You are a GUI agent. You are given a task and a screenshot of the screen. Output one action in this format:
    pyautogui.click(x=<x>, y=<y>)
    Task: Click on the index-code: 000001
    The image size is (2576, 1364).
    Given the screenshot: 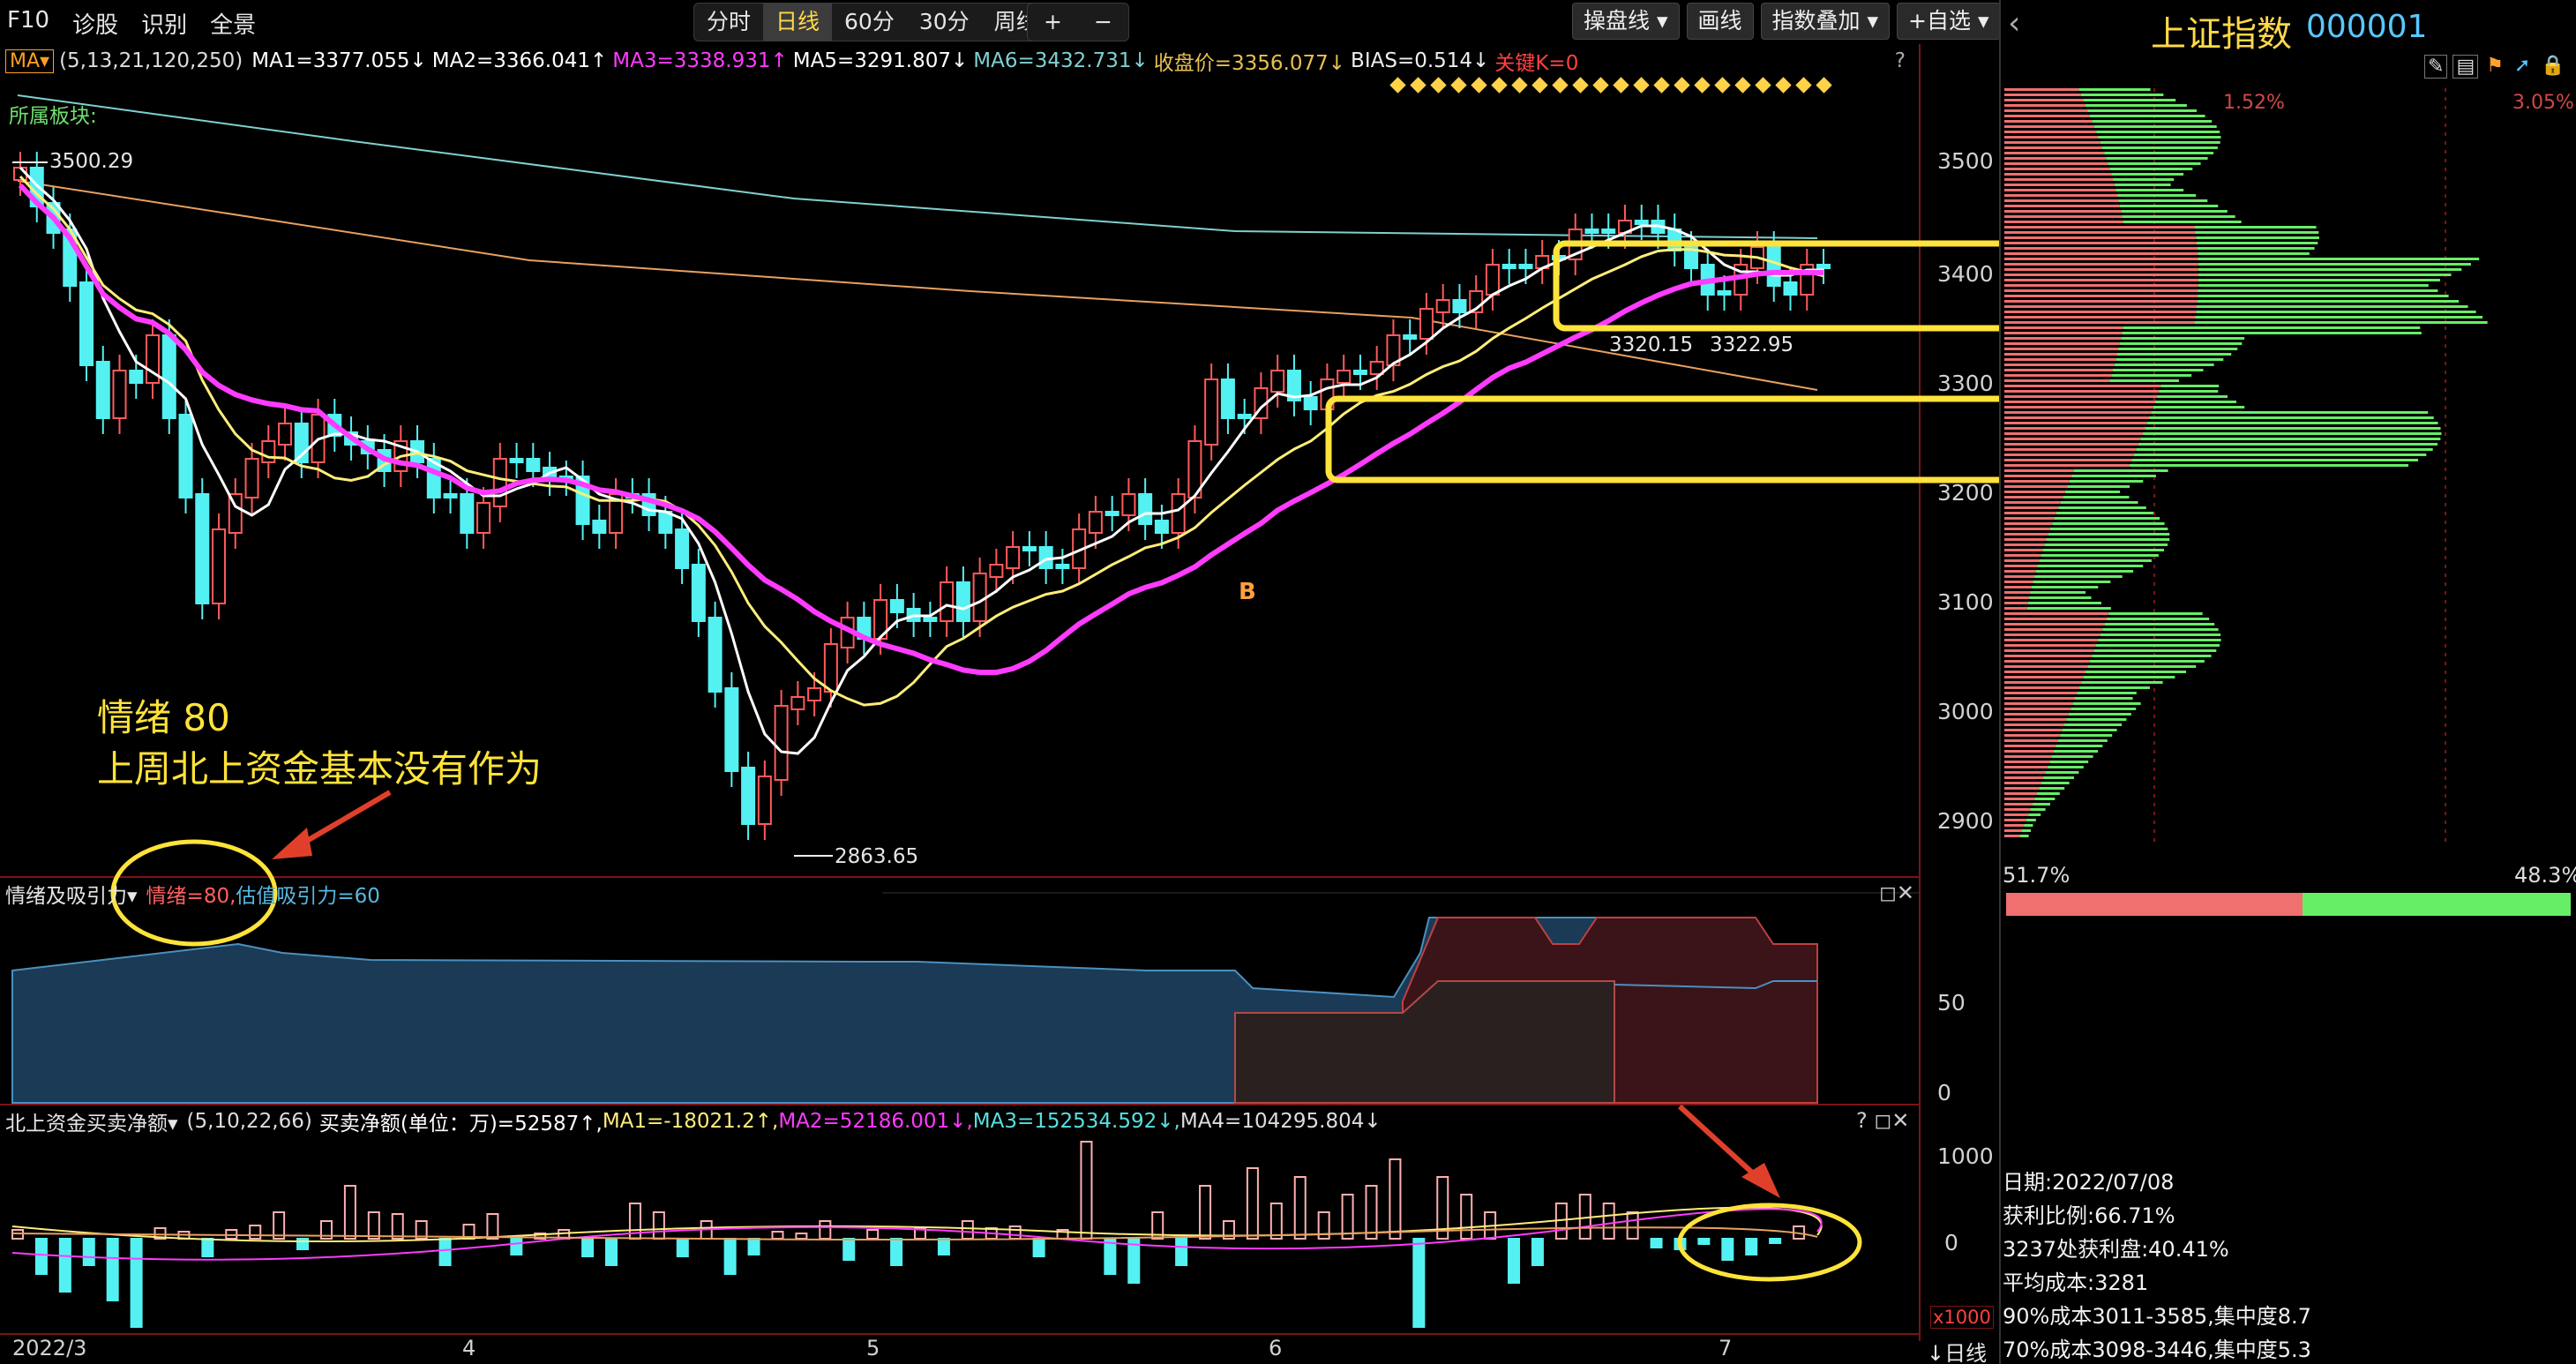 What is the action you would take?
    pyautogui.click(x=2367, y=27)
    